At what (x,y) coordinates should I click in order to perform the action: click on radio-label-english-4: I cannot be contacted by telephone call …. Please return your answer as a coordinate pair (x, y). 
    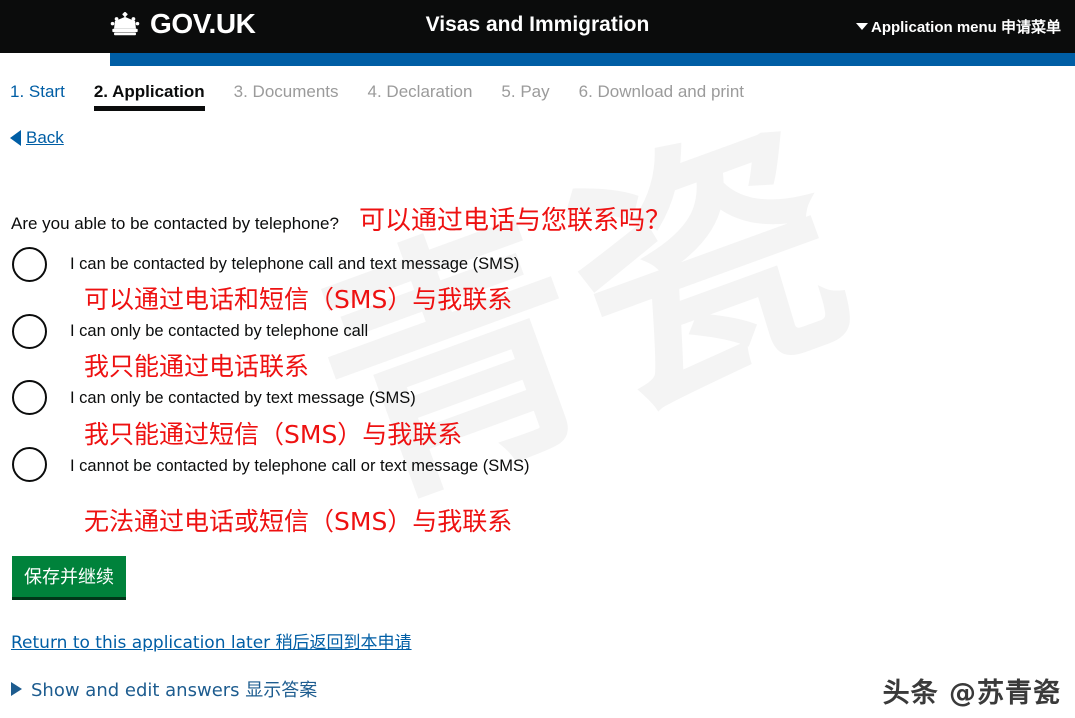
    Looking at the image, I should click on (300, 466).